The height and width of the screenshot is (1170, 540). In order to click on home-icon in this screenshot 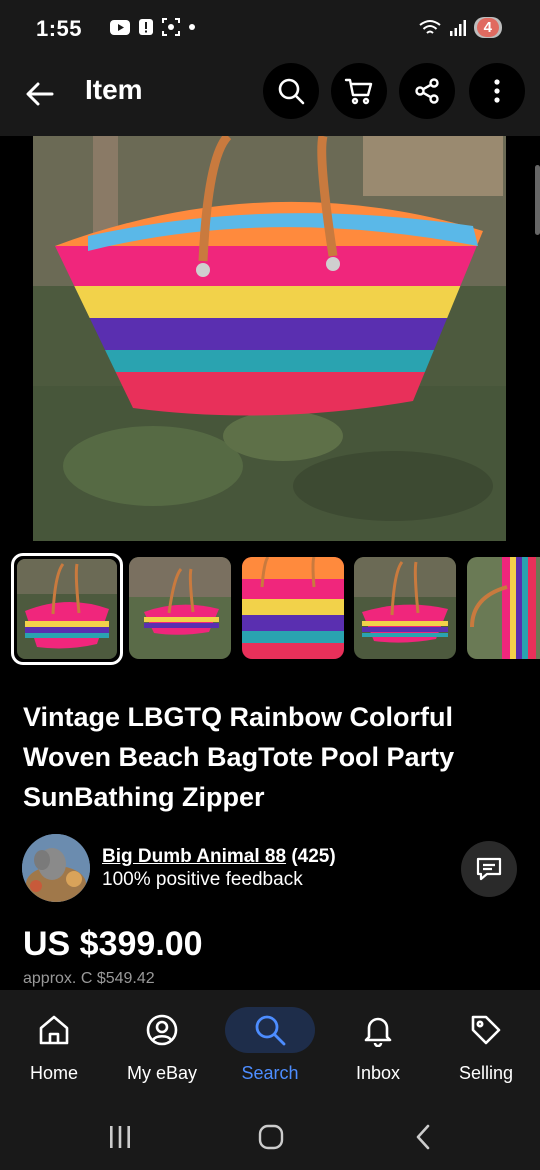, I will do `click(54, 1030)`.